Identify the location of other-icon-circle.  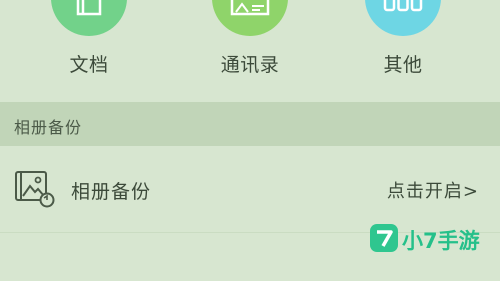
(403, 18).